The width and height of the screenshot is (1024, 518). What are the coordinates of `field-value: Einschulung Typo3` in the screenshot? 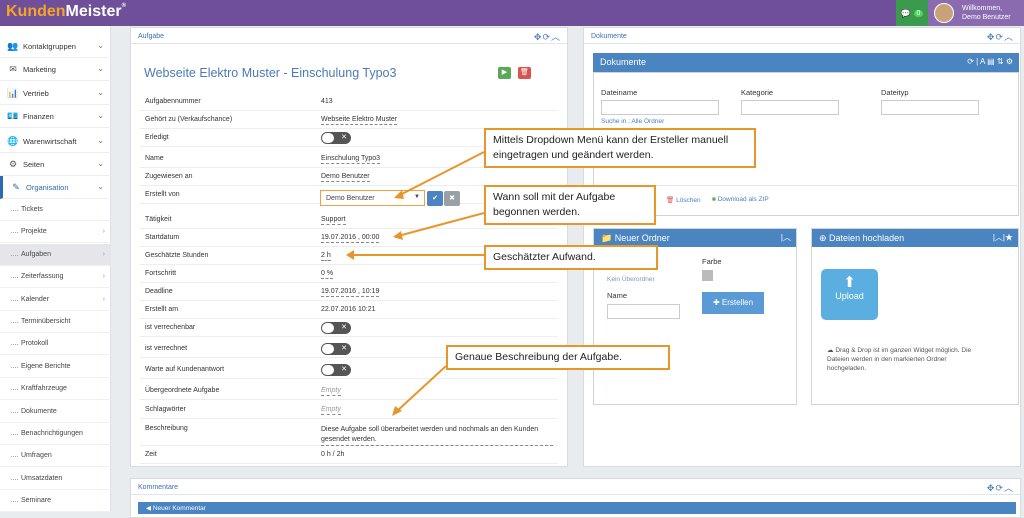 It's located at (351, 159).